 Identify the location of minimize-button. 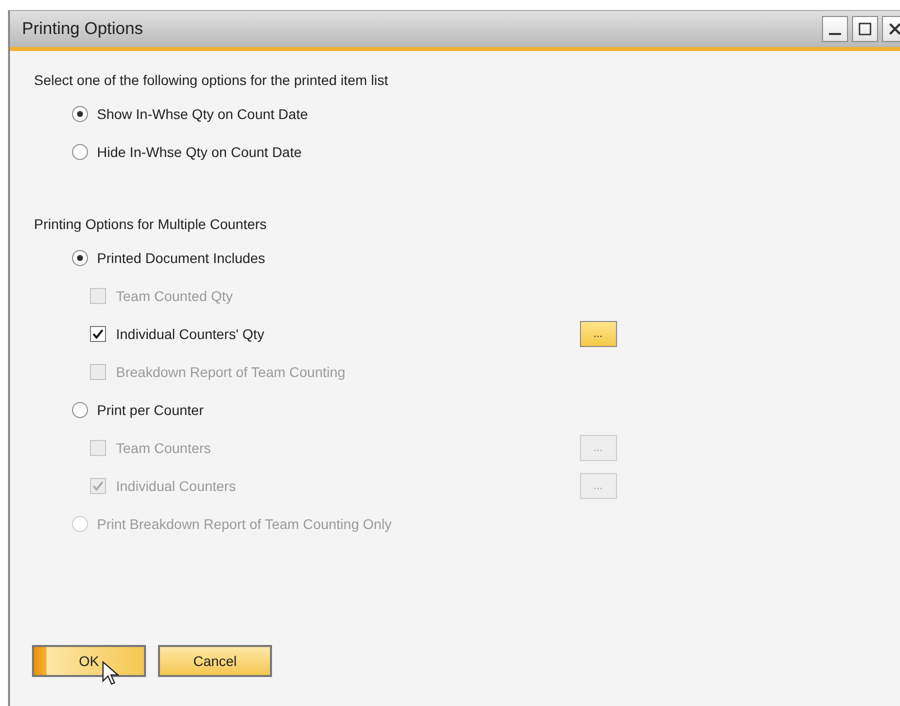
(835, 29).